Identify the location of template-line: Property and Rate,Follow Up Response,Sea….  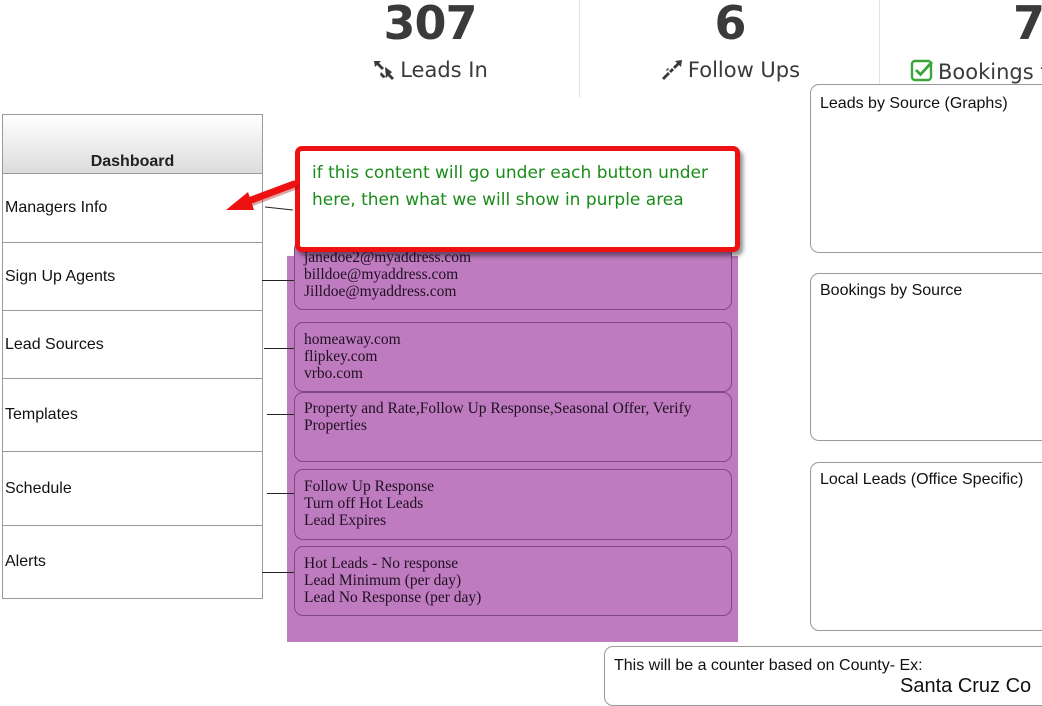
(498, 408).